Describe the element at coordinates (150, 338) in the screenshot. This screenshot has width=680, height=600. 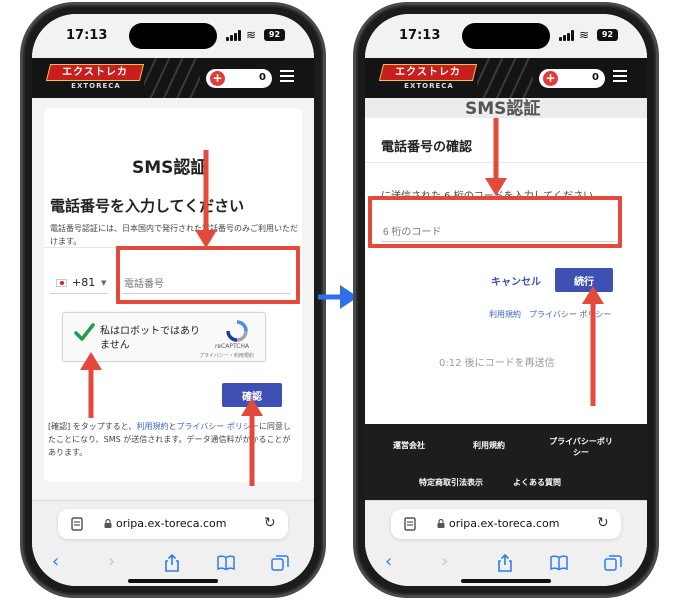
I see `recaptcha-label: 私はロボットではありません` at that location.